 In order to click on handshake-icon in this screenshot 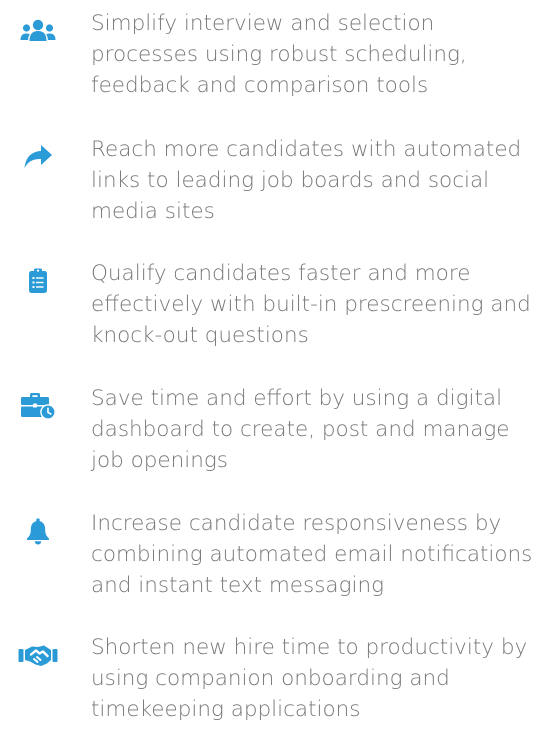, I will do `click(38, 655)`.